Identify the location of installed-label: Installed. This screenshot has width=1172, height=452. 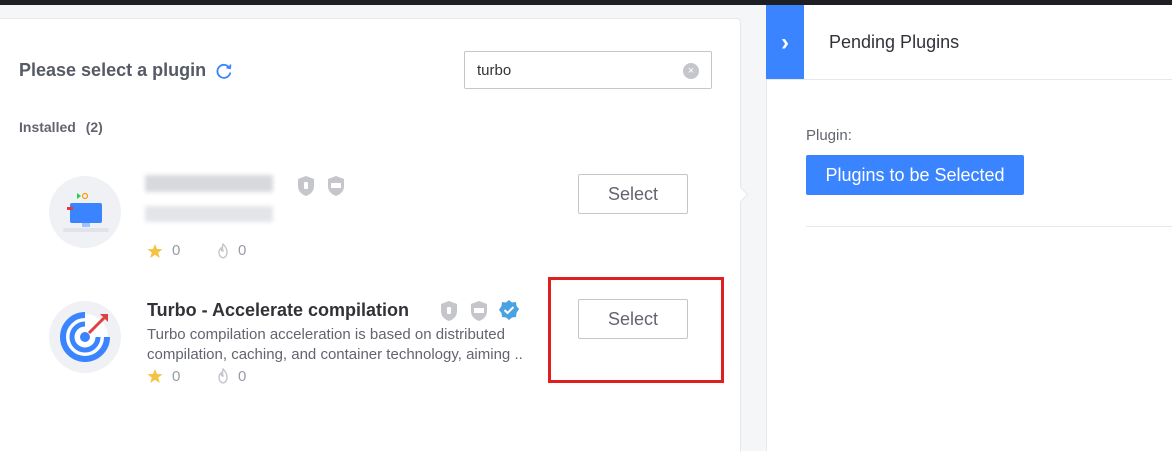
(47, 127).